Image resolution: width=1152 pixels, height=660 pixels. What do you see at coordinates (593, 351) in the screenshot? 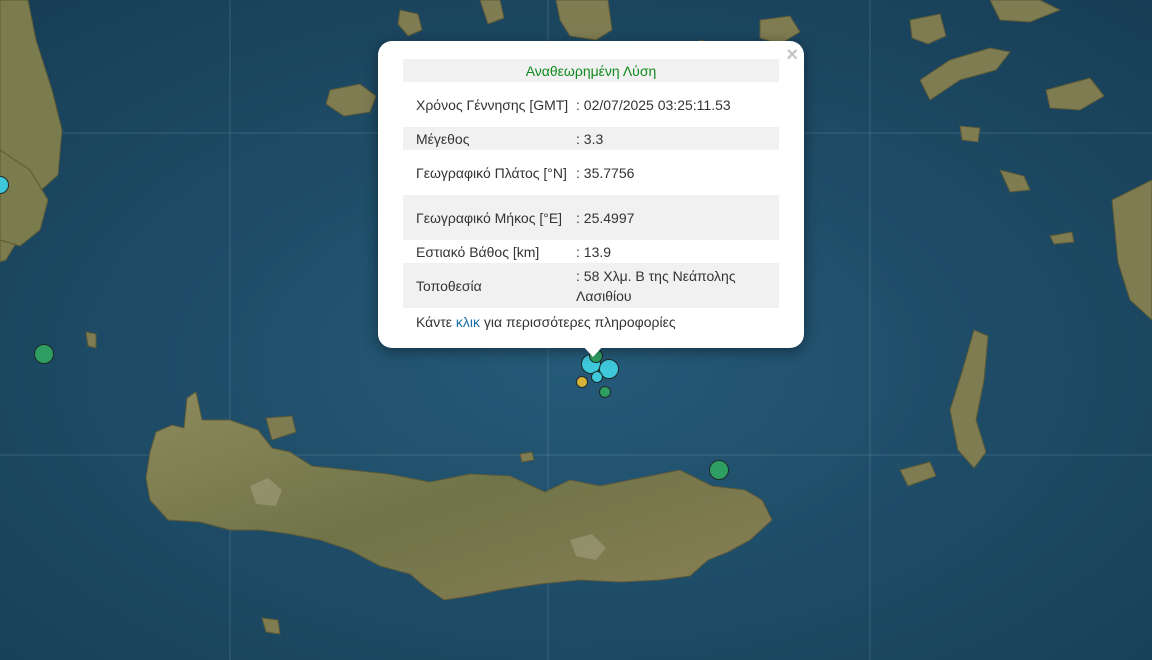
I see `popup-tip` at bounding box center [593, 351].